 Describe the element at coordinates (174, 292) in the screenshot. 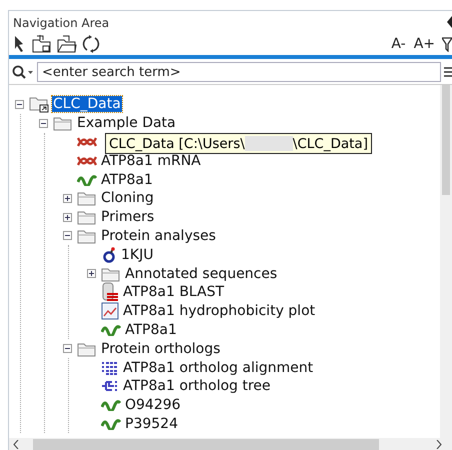

I see `tree-item: ATP8a1 BLAST` at that location.